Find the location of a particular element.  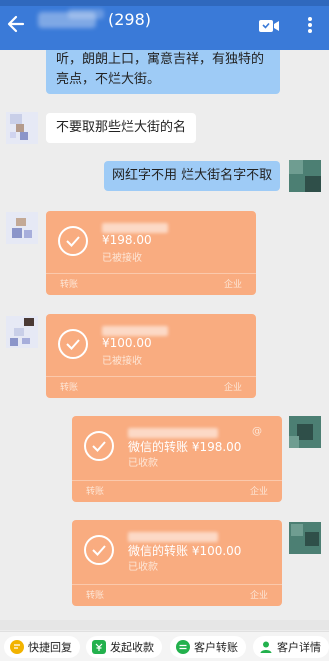

more-options-icon is located at coordinates (310, 25).